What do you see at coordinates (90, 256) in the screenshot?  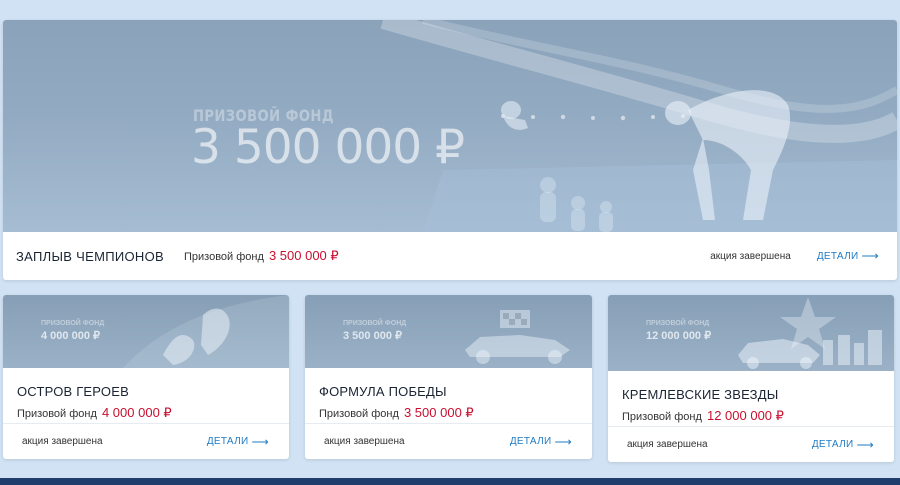 I see `promo-title: ЗАПЛЫВ ЧЕМПИОНОВ` at bounding box center [90, 256].